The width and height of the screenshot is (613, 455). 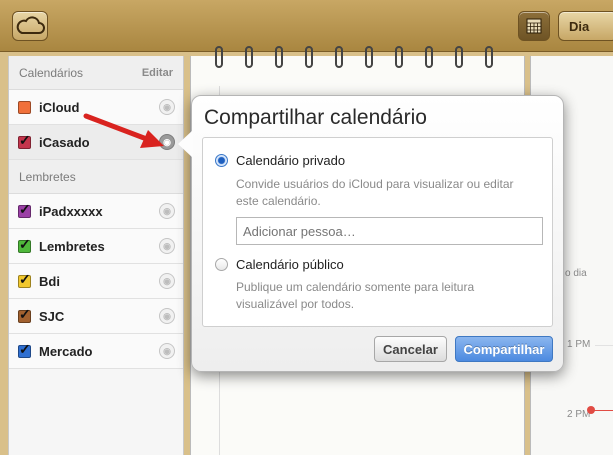 What do you see at coordinates (603, 410) in the screenshot?
I see `current-time-line` at bounding box center [603, 410].